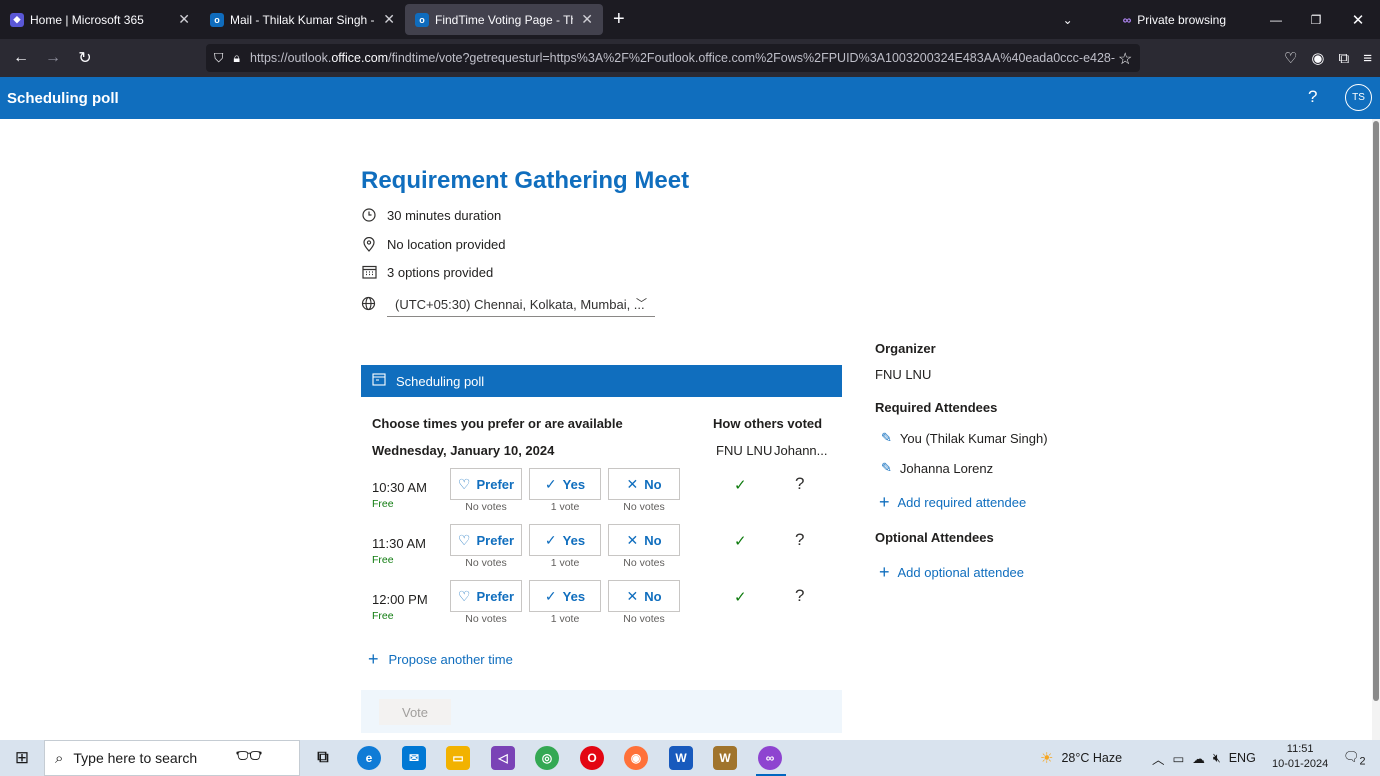  I want to click on firefox-private-icon: ∞, so click(770, 758).